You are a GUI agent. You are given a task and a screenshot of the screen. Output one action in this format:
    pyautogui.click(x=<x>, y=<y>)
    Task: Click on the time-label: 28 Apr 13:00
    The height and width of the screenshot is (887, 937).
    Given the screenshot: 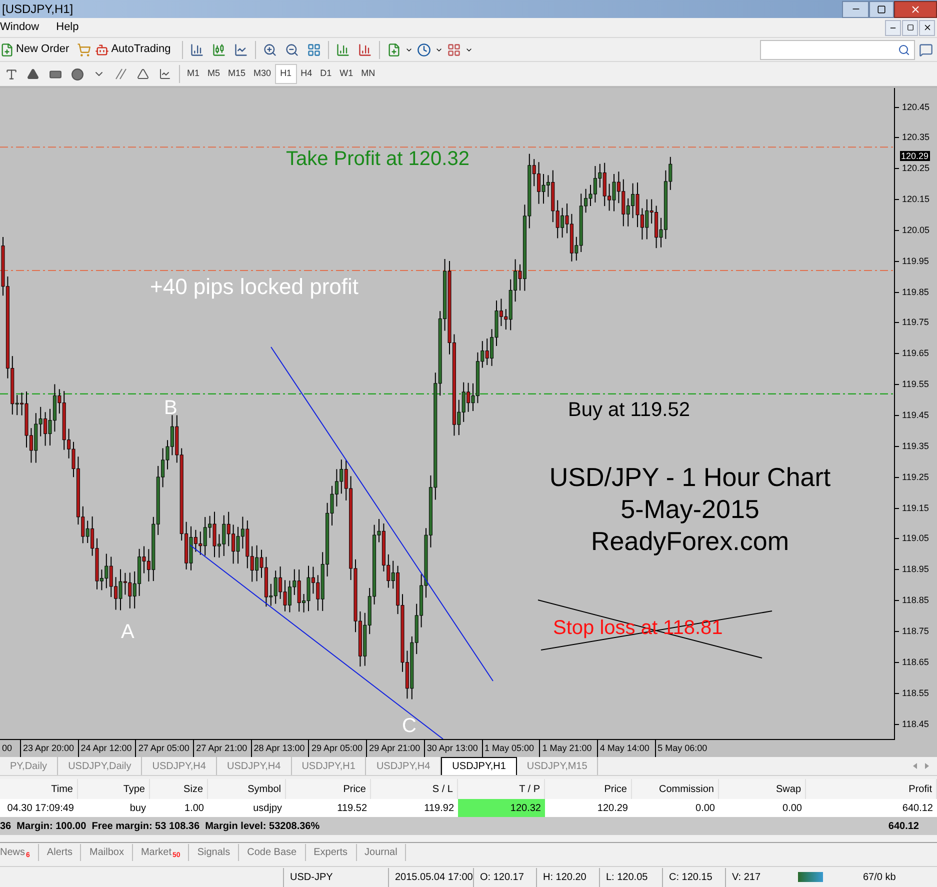 What is the action you would take?
    pyautogui.click(x=279, y=748)
    